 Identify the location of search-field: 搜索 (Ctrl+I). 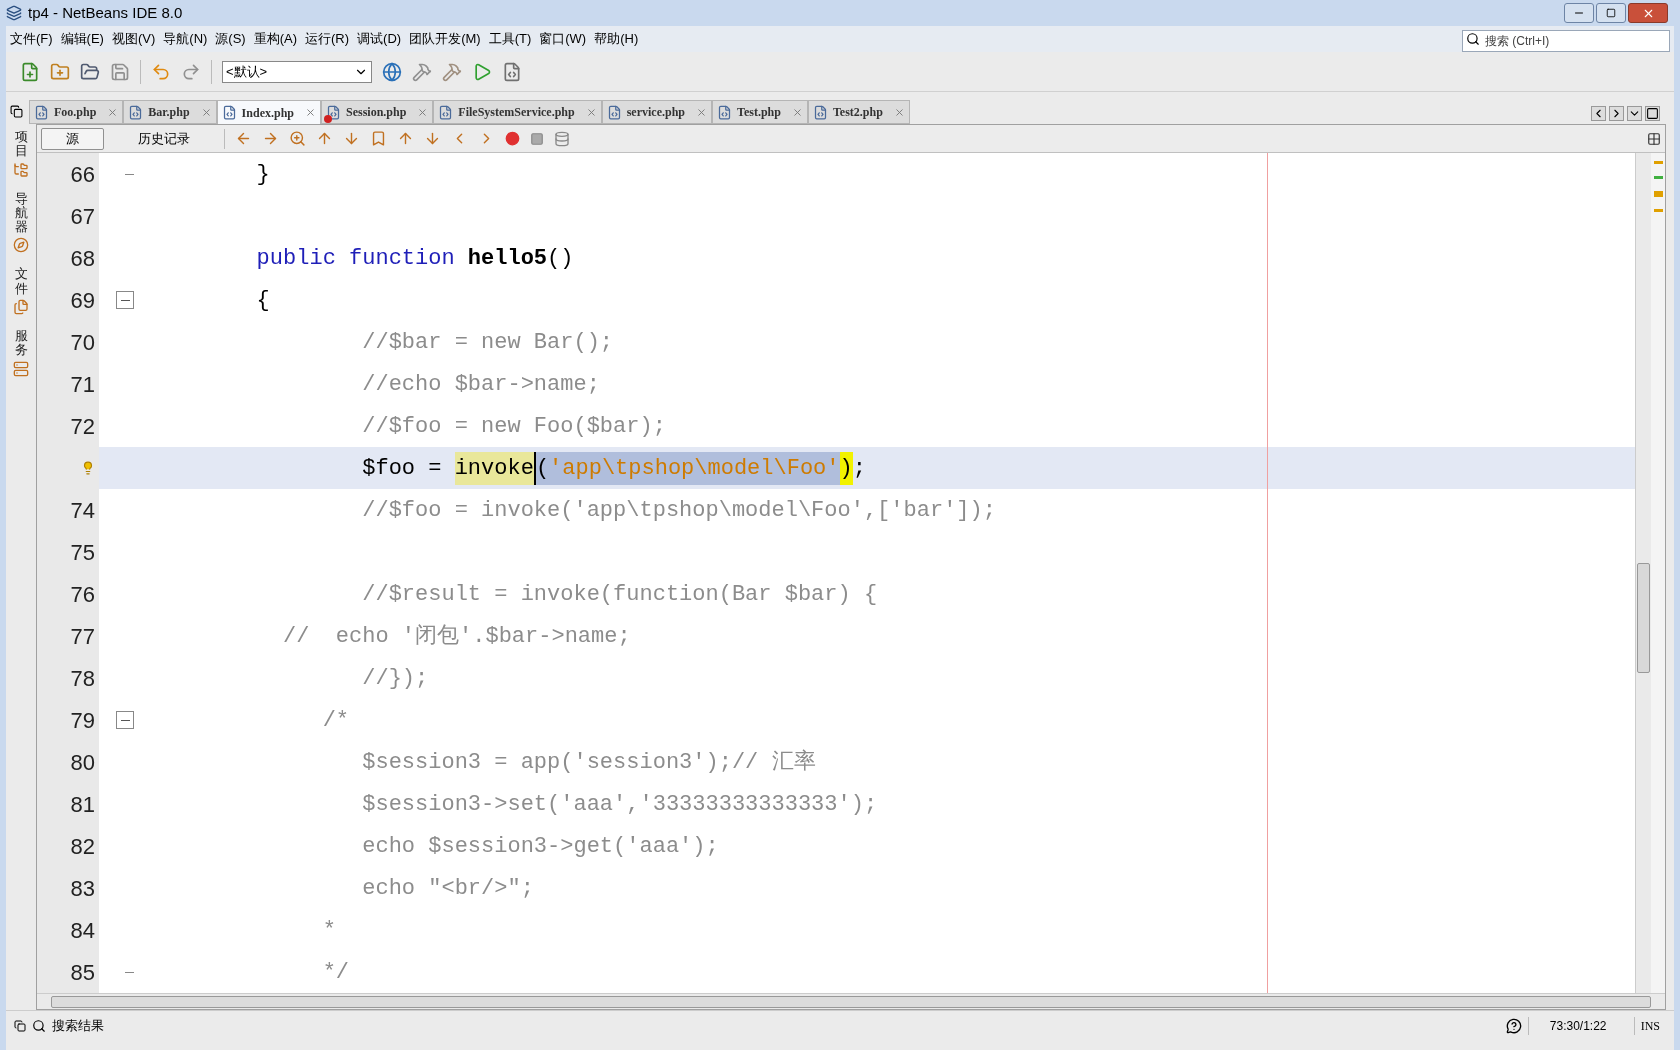
(1566, 41).